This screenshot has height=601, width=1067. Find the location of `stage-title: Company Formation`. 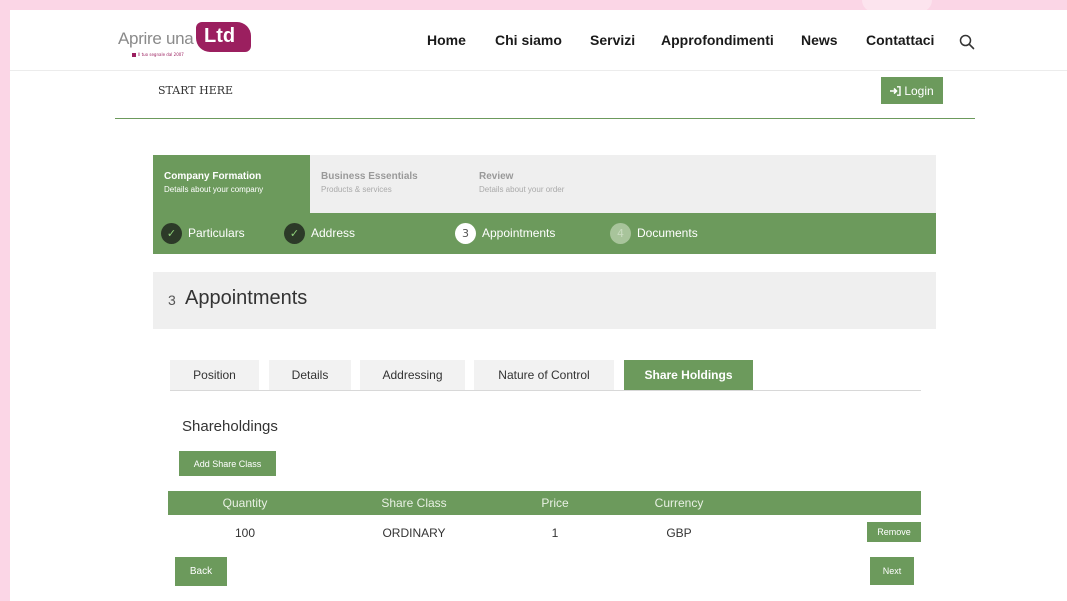

stage-title: Company Formation is located at coordinates (213, 176).